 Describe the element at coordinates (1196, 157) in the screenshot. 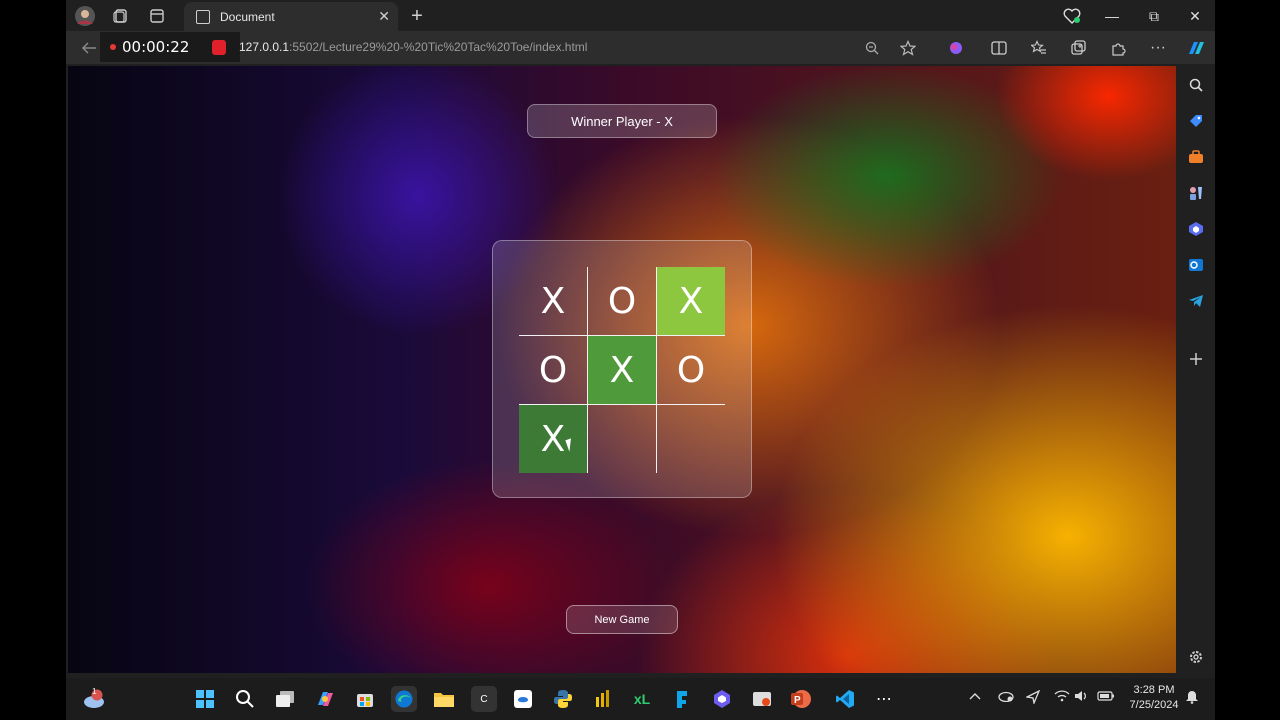

I see `tools-icon` at that location.